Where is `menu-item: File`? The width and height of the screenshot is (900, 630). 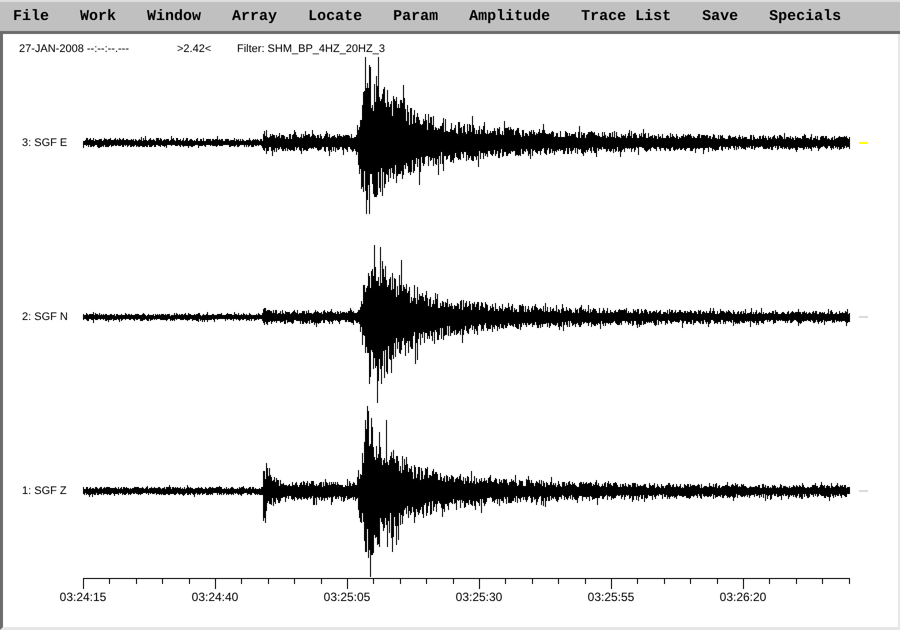 menu-item: File is located at coordinates (31, 17).